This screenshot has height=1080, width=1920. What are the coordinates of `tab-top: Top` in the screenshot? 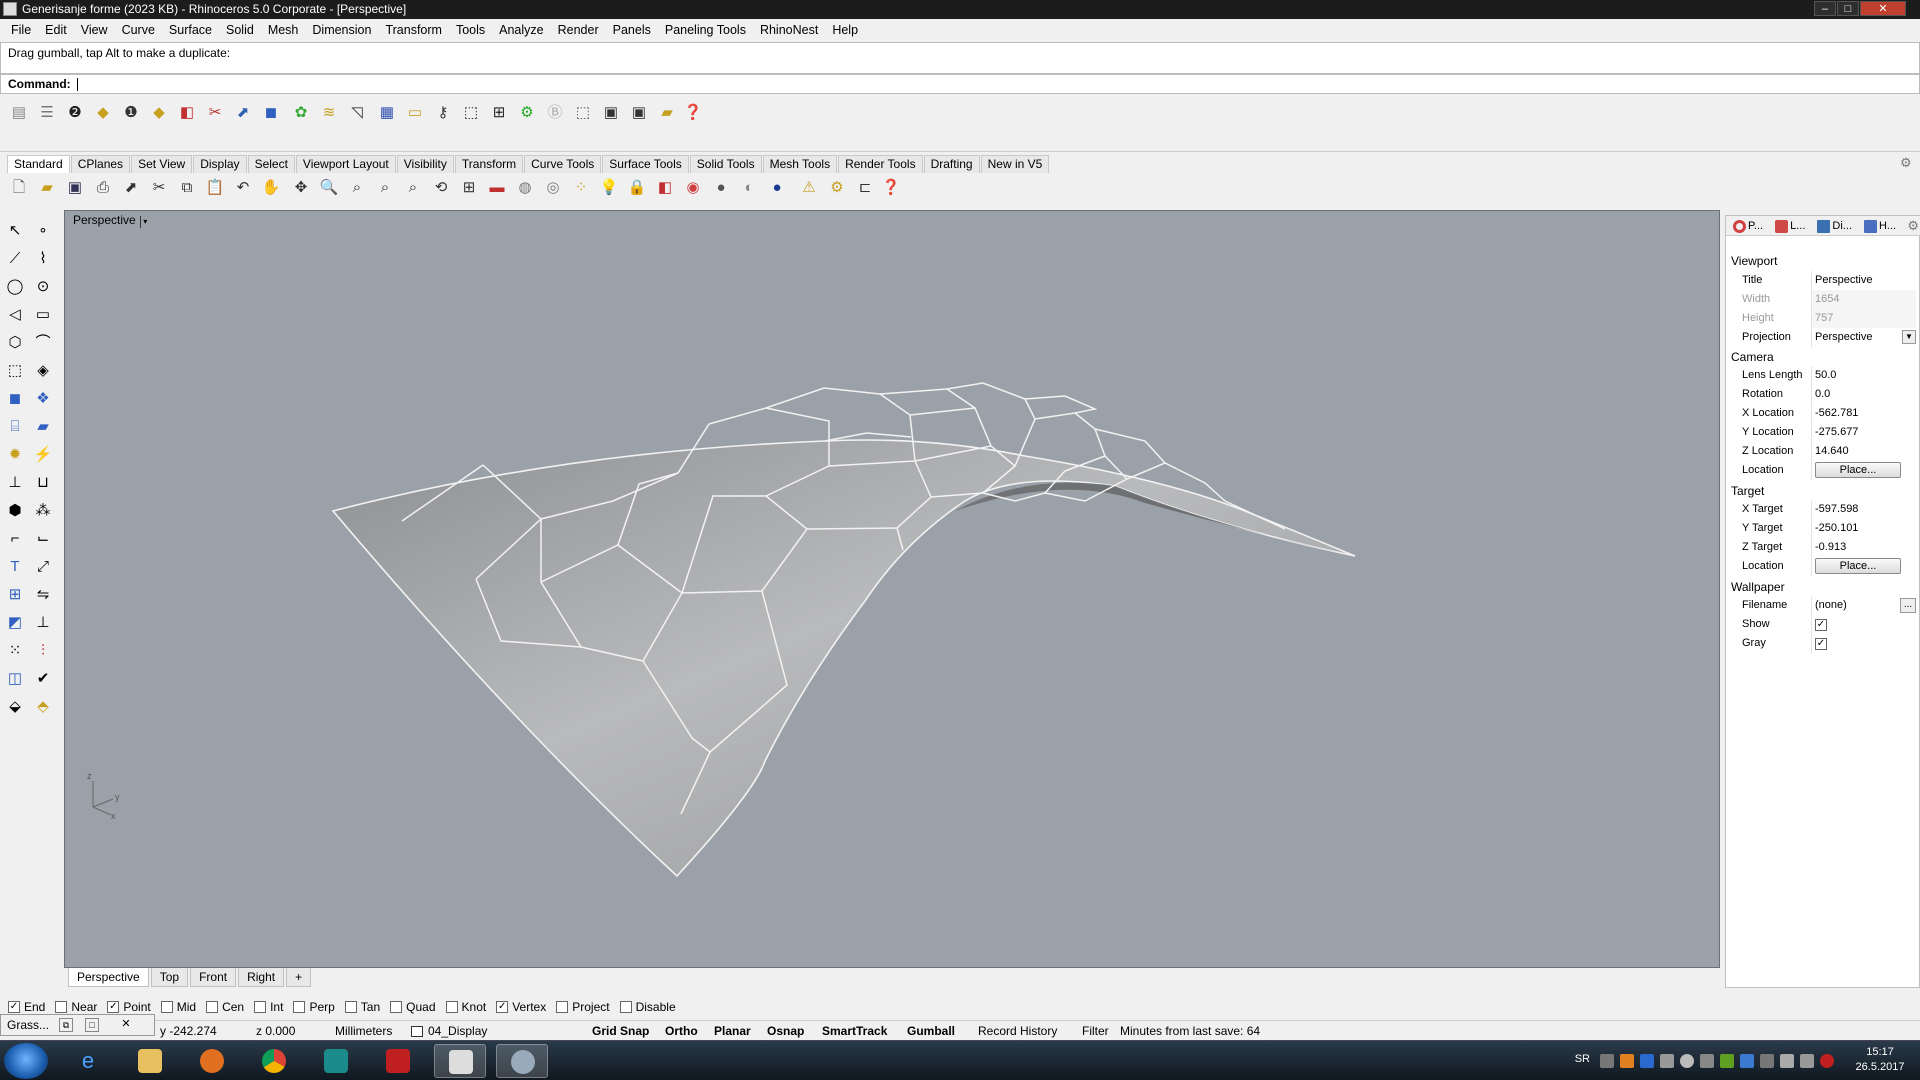 It's located at (169, 977).